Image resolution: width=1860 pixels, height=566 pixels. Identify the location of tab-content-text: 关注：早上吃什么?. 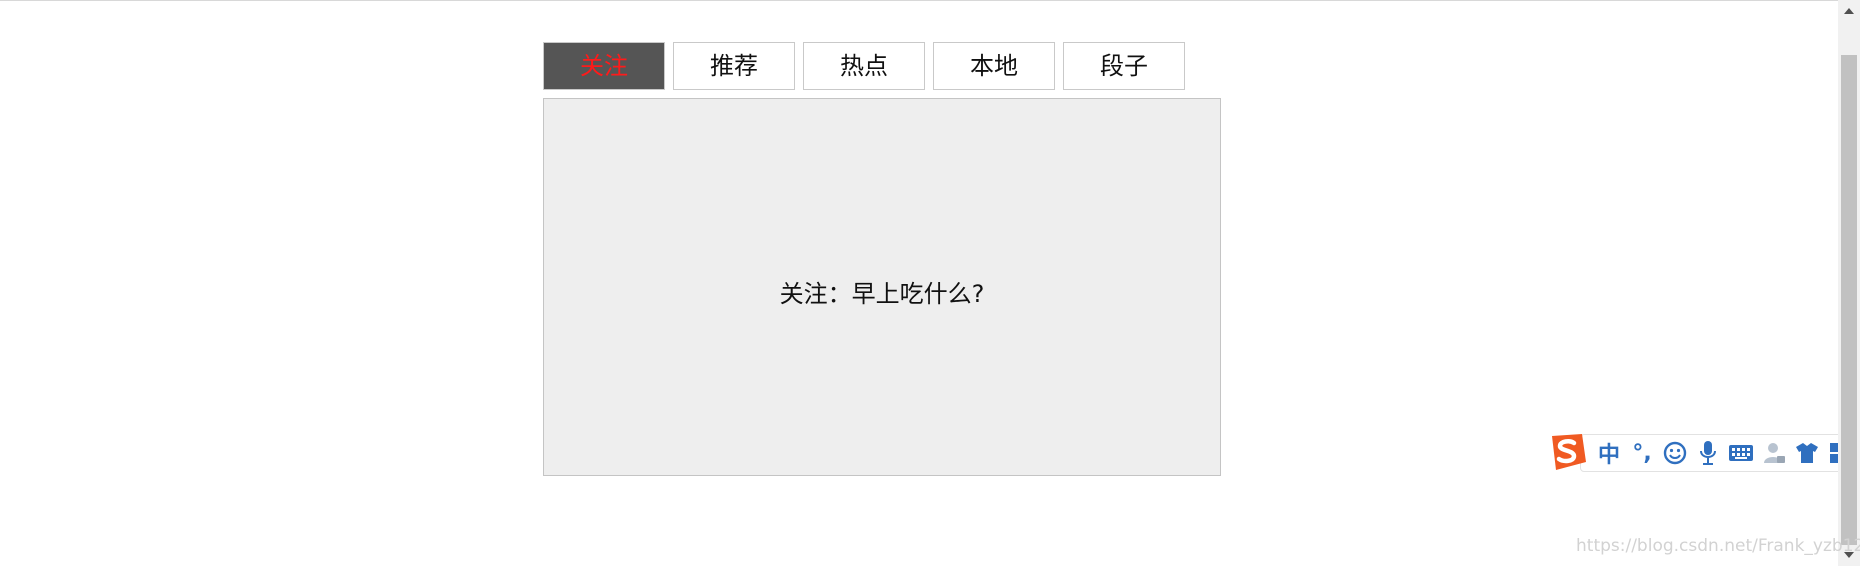
(882, 293).